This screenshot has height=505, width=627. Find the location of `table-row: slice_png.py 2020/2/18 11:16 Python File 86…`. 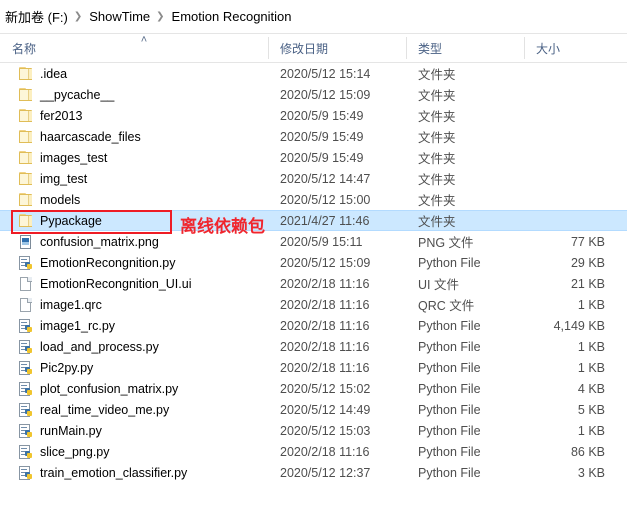

table-row: slice_png.py 2020/2/18 11:16 Python File 86… is located at coordinates (313, 451).